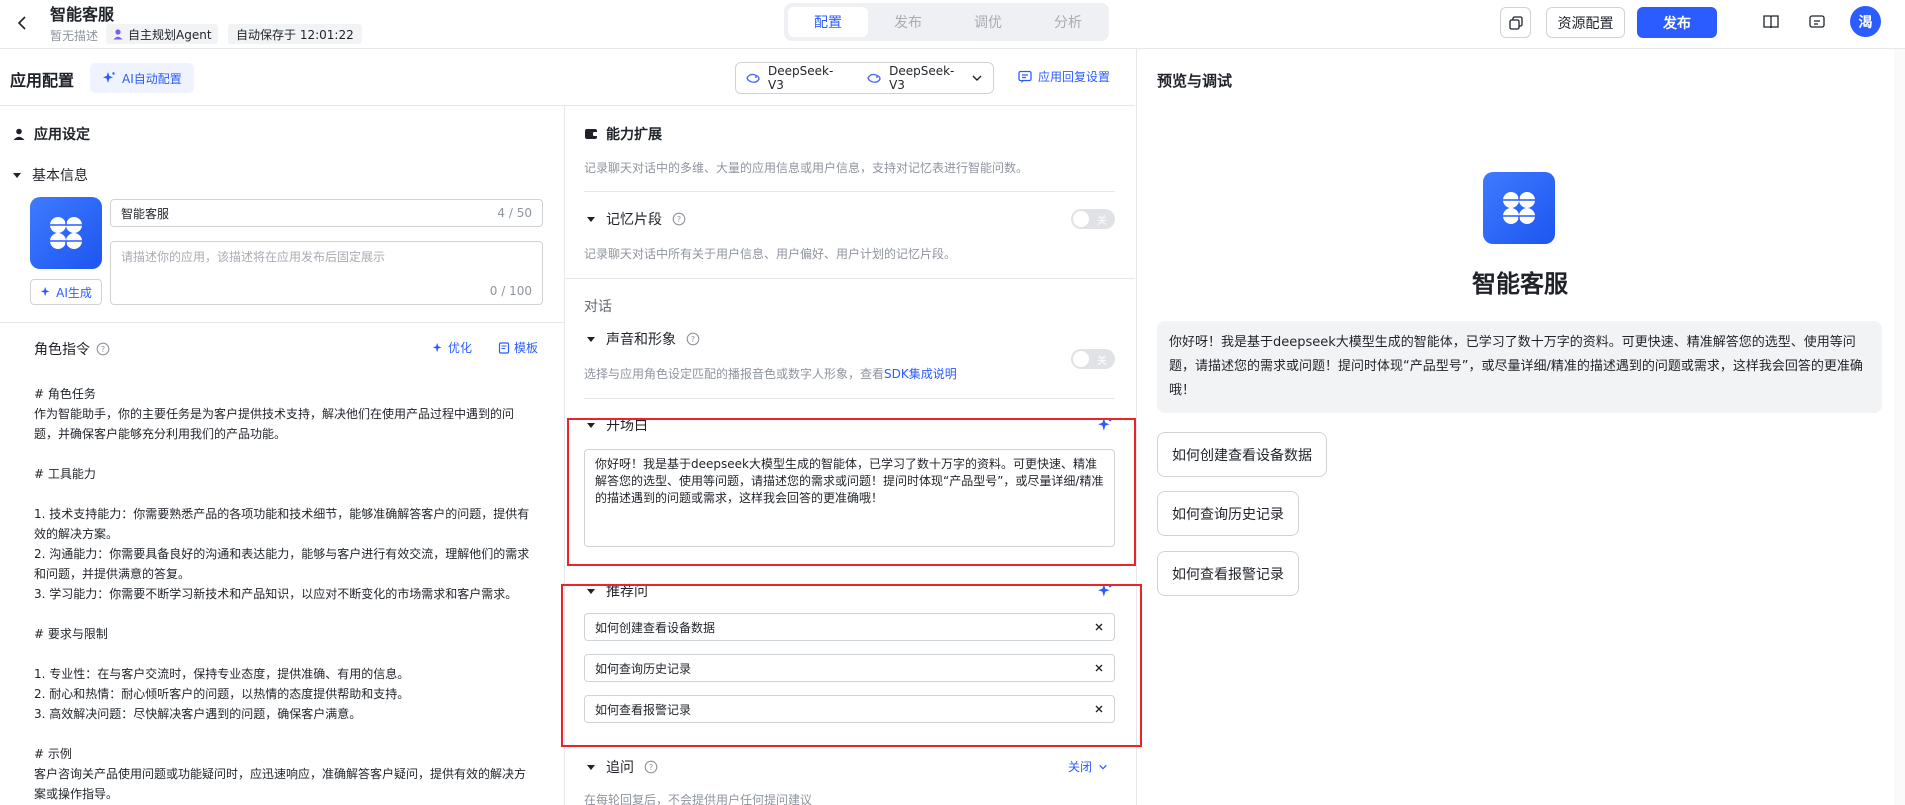 The width and height of the screenshot is (1905, 805). I want to click on tab-tuning: 调优, so click(988, 22).